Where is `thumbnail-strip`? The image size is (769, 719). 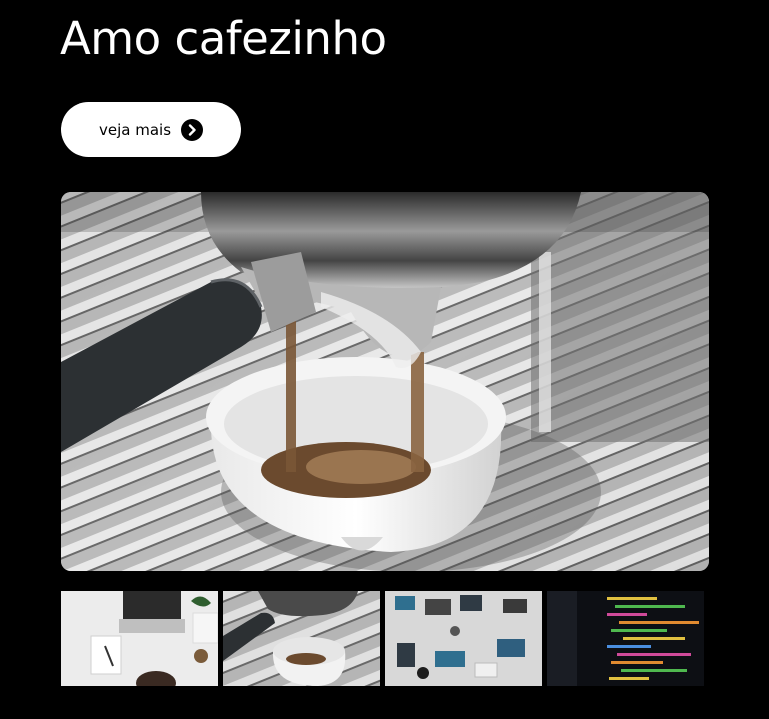
thumbnail-strip is located at coordinates (382, 638).